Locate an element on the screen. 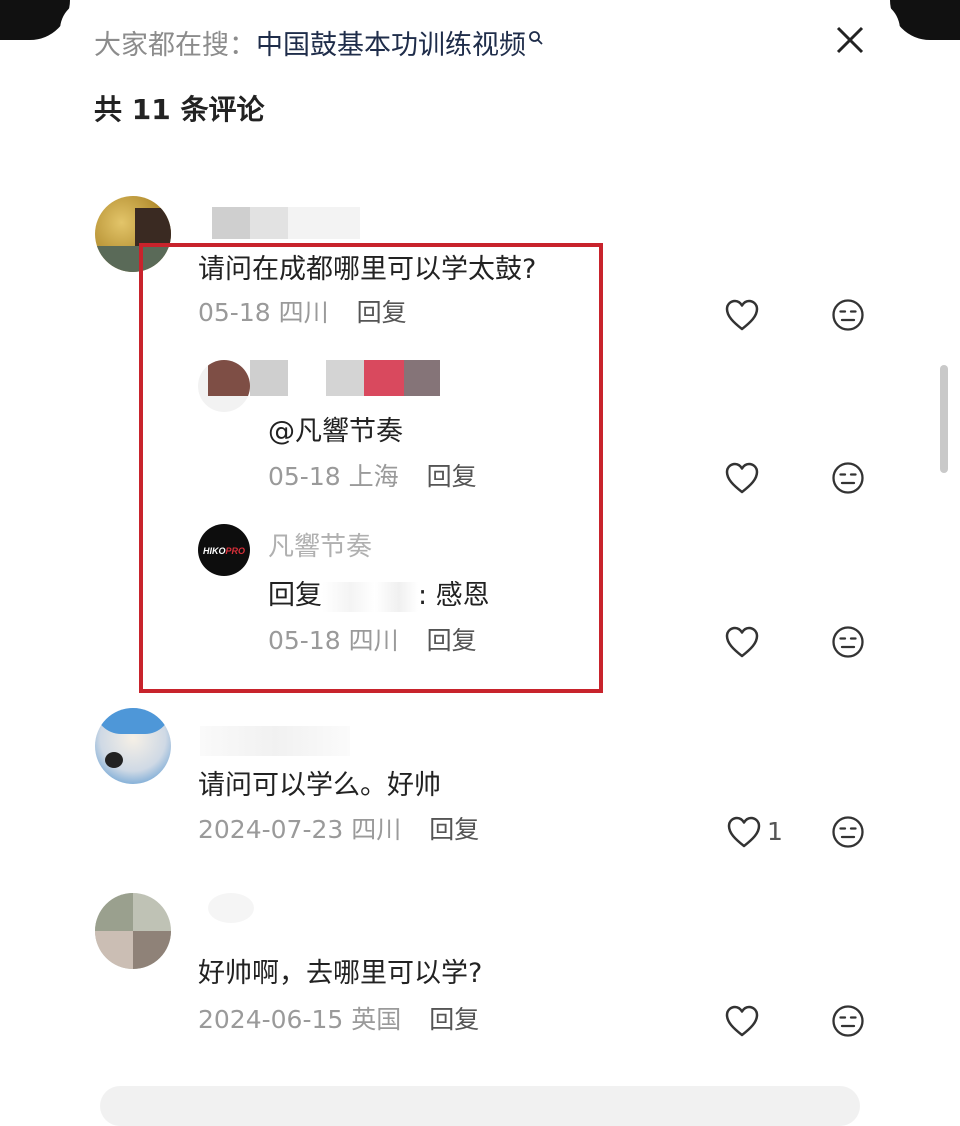 The image size is (960, 1126). sheet-corner-right is located at coordinates (925, 20).